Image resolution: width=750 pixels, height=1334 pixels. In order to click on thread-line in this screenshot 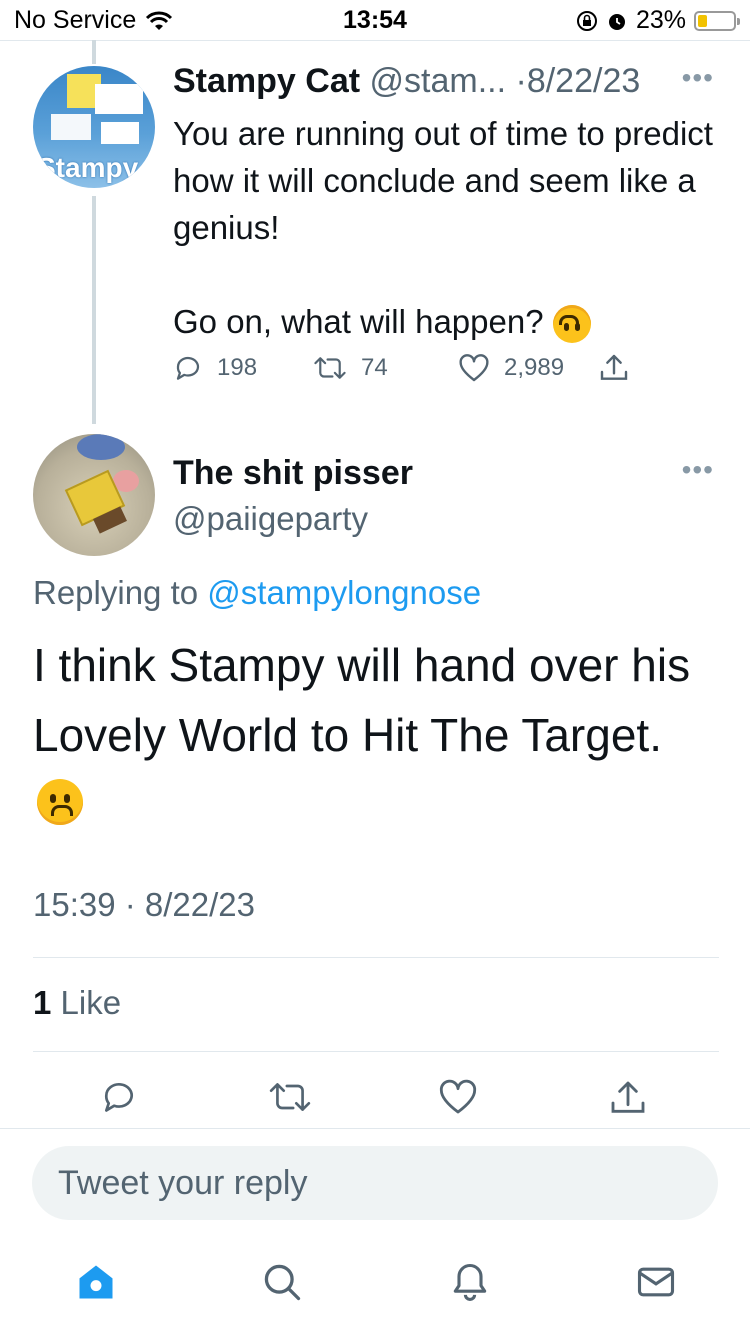, I will do `click(94, 310)`.